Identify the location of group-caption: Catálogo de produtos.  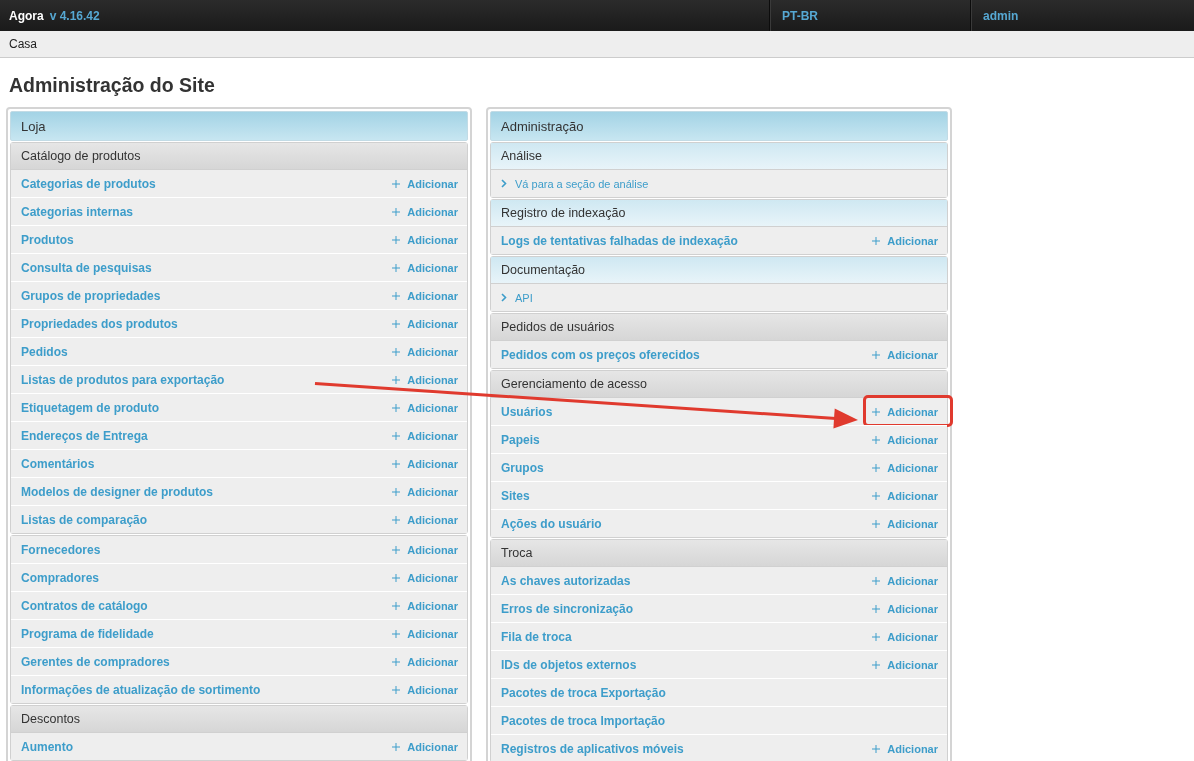
(239, 156).